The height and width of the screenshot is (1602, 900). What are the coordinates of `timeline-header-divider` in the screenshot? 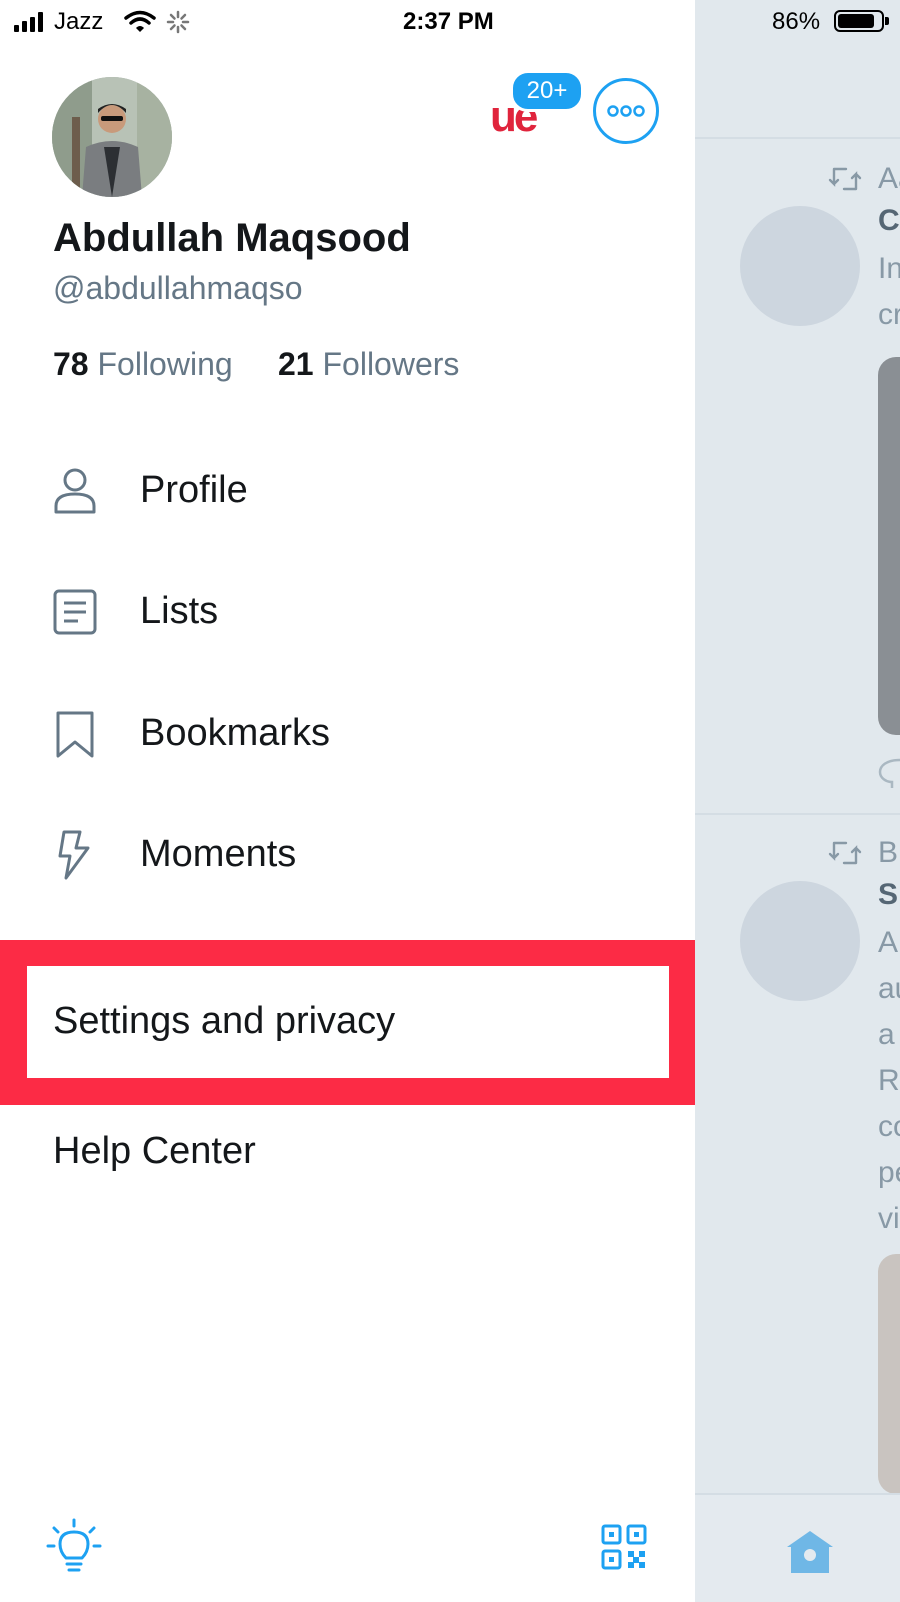 It's located at (797, 138).